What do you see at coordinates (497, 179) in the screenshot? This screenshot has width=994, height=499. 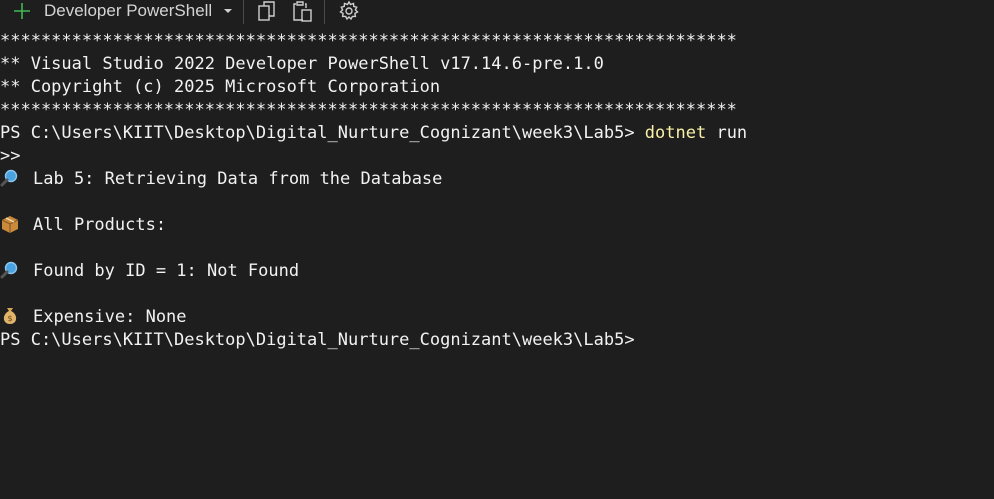 I see `output-line: Lab 5: Retrieving Data from the Database` at bounding box center [497, 179].